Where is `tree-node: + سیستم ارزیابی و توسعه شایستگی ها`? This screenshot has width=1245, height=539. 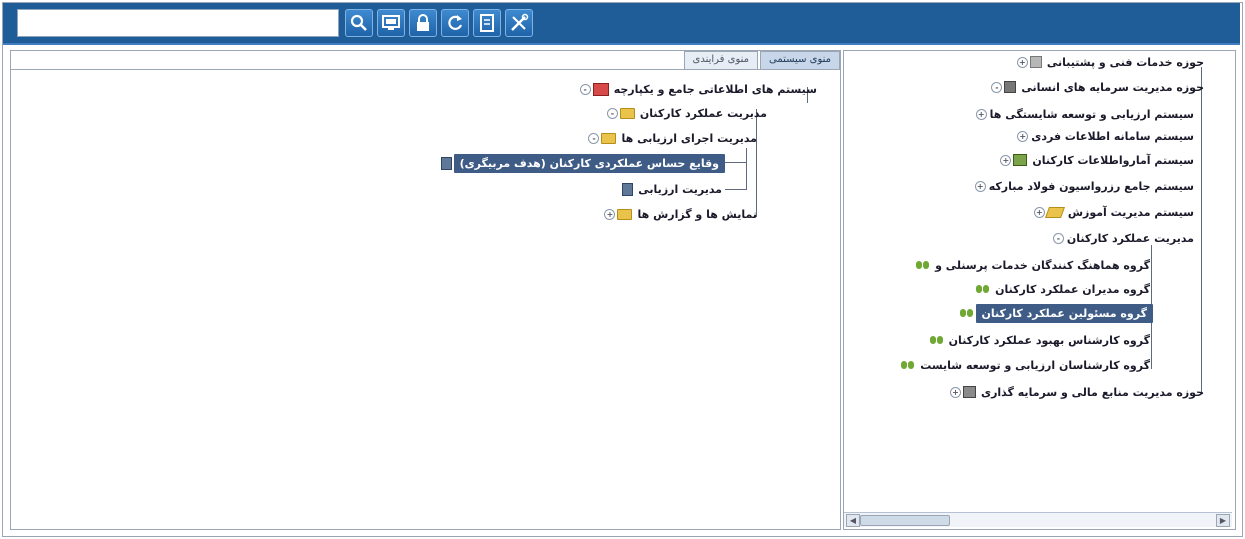
tree-node: + سیستم ارزیابی و توسعه شایستگی ها is located at coordinates (1085, 114).